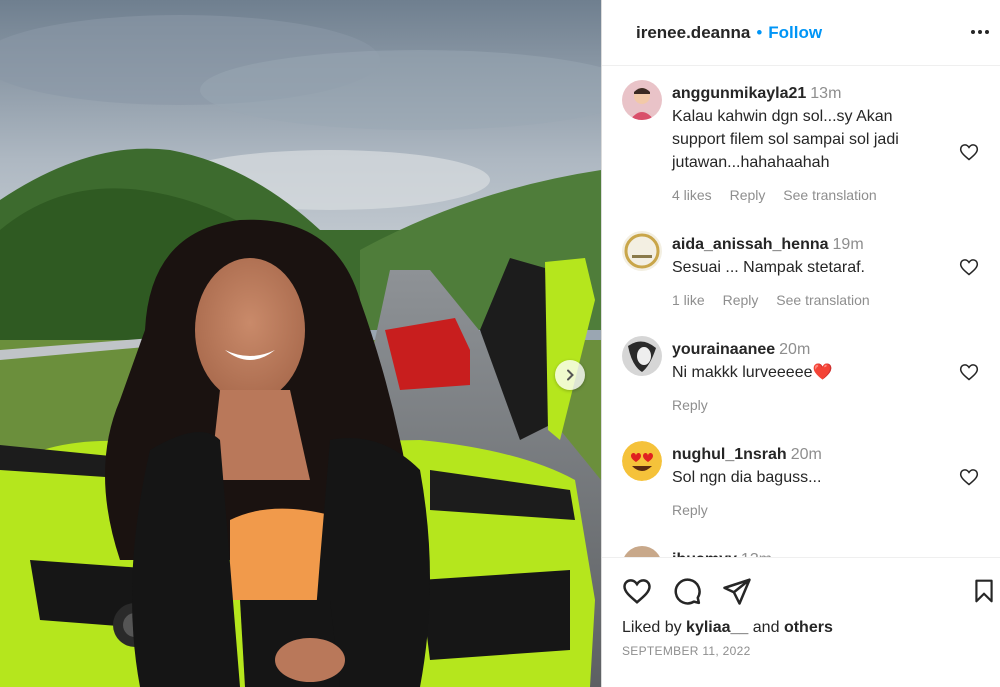 Image resolution: width=1000 pixels, height=687 pixels. I want to click on chevron-right-icon, so click(570, 375).